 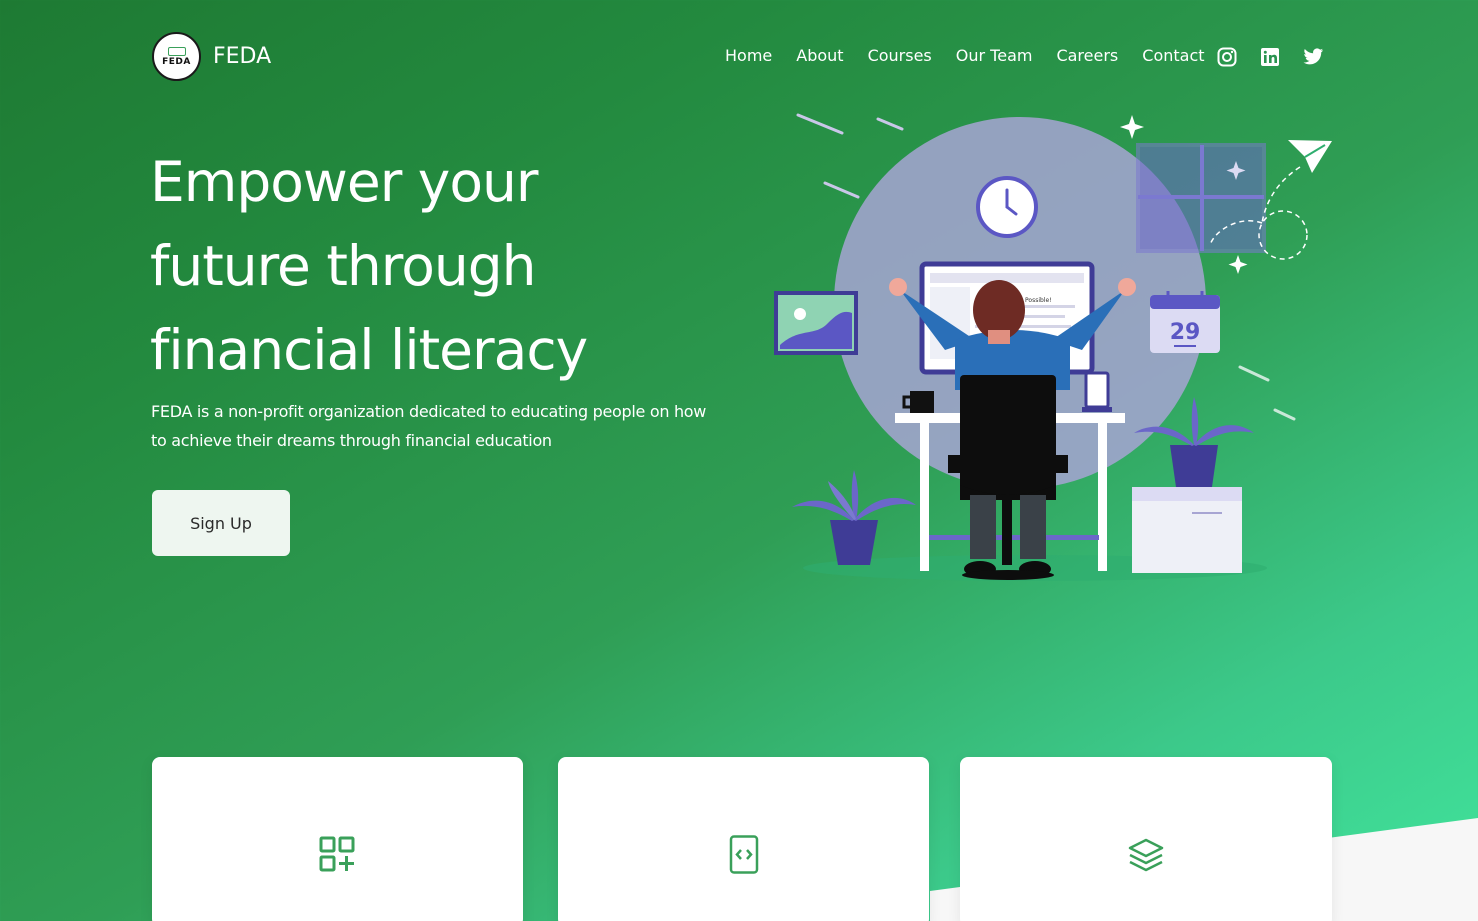 What do you see at coordinates (176, 61) in the screenshot?
I see `logo-badge-text: FEDA` at bounding box center [176, 61].